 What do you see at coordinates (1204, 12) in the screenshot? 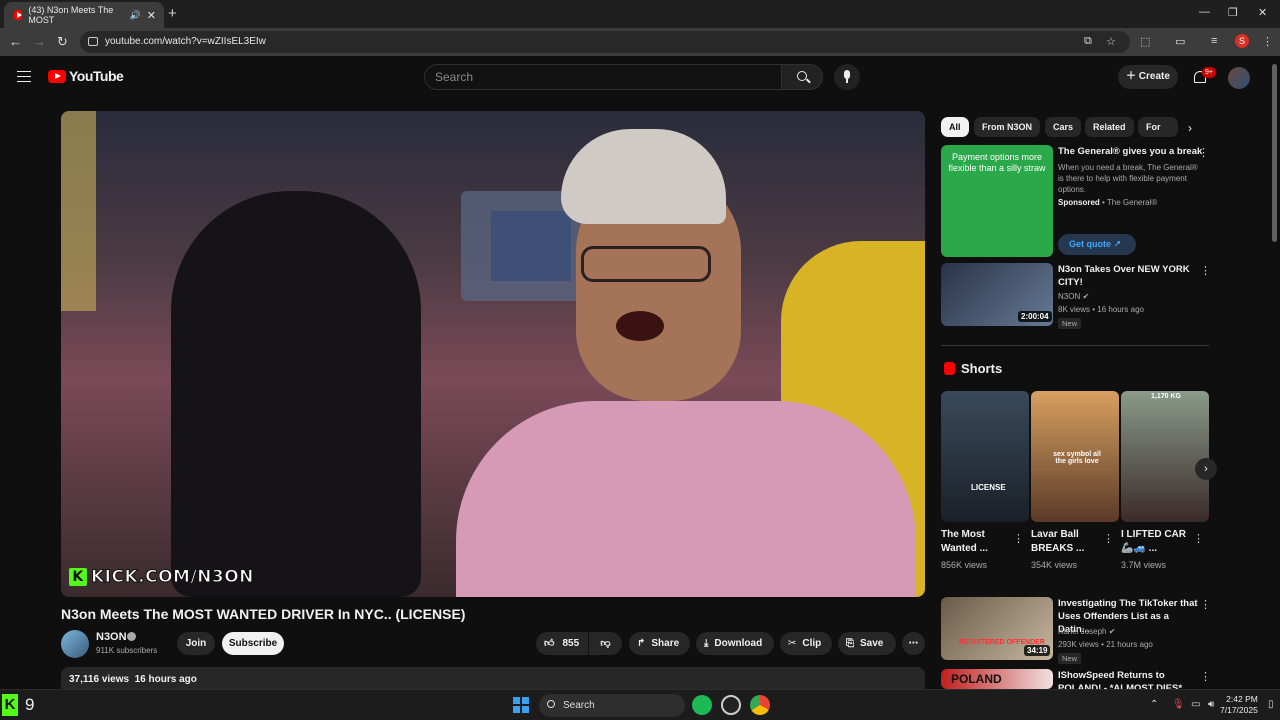
I see `minimize-button: —` at bounding box center [1204, 12].